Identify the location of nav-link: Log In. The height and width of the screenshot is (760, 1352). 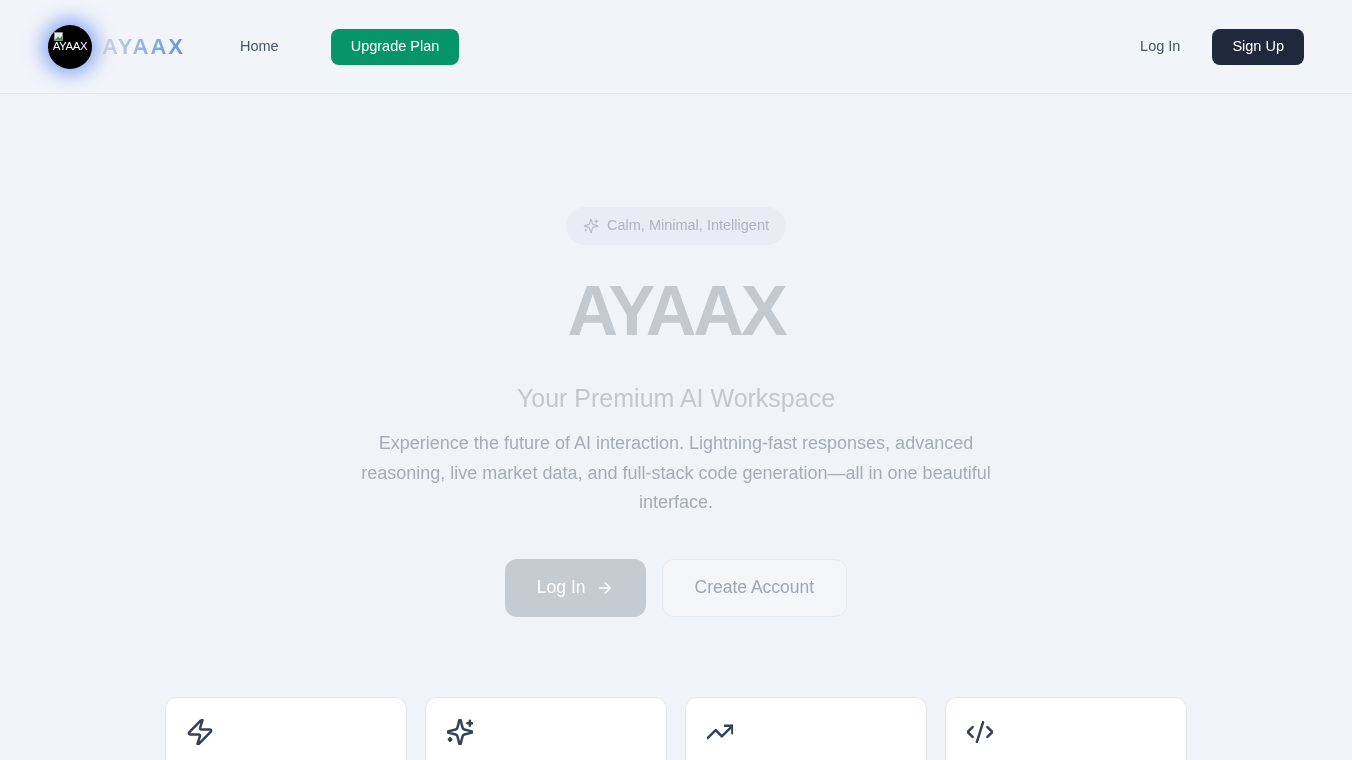
(1160, 46).